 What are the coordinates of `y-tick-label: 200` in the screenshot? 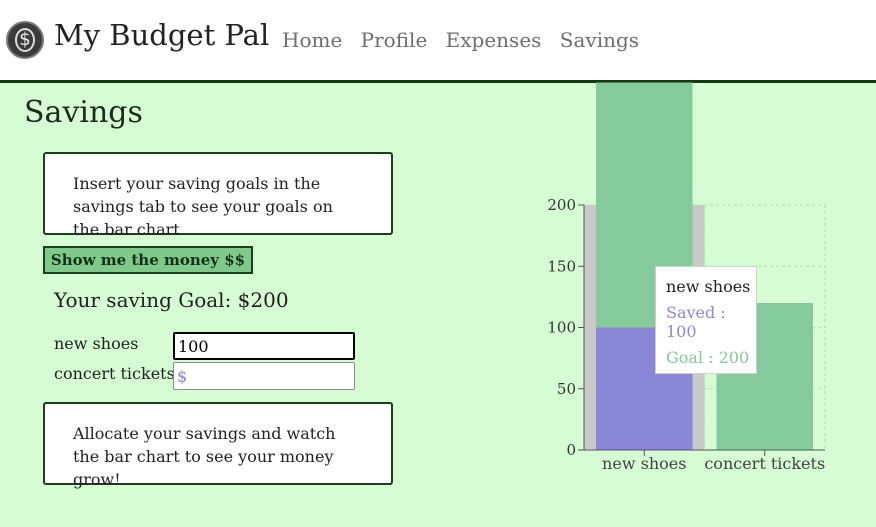 It's located at (561, 205).